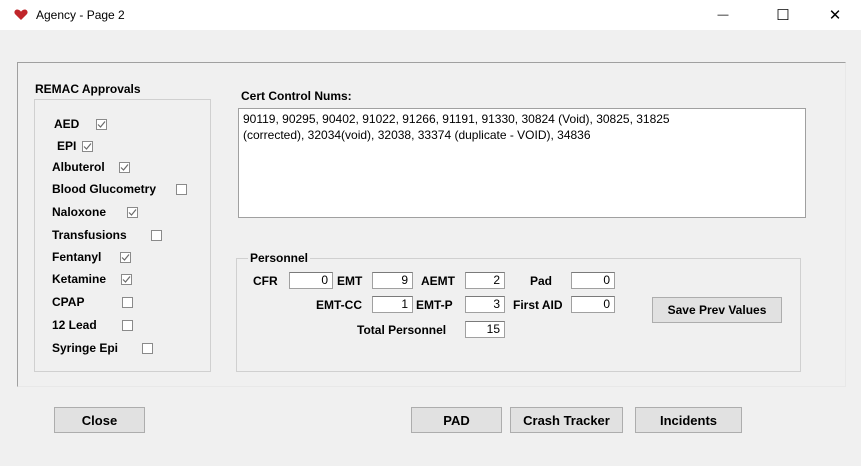  Describe the element at coordinates (485, 304) in the screenshot. I see `emtp-field: 3` at that location.